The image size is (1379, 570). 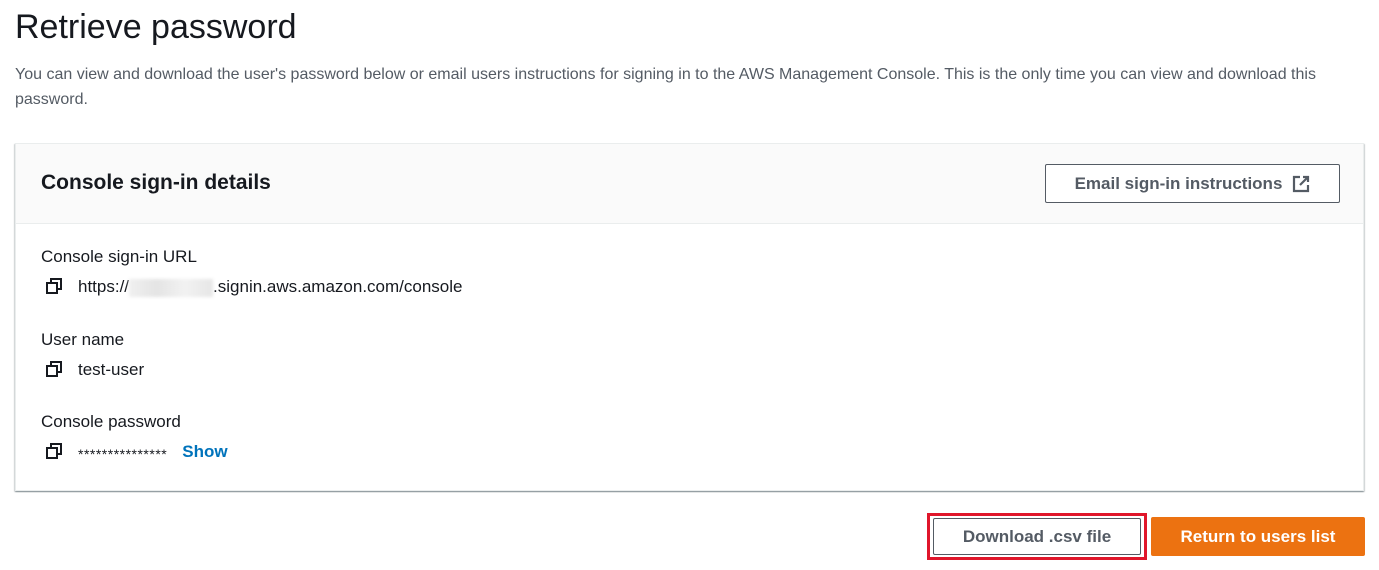 I want to click on email-sign-in-instructions-button: Email sign-in instructions, so click(x=1192, y=183).